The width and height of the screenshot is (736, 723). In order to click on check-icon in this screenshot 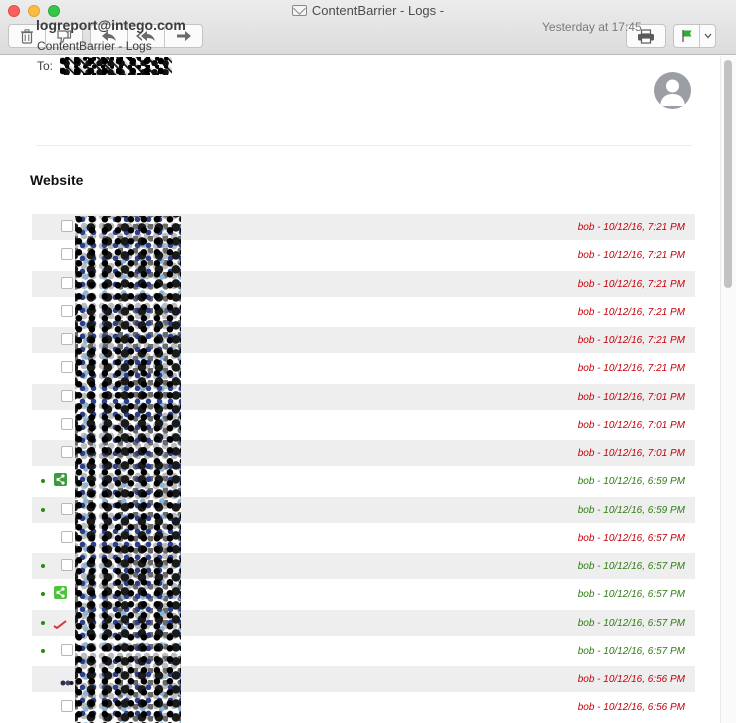, I will do `click(60, 623)`.